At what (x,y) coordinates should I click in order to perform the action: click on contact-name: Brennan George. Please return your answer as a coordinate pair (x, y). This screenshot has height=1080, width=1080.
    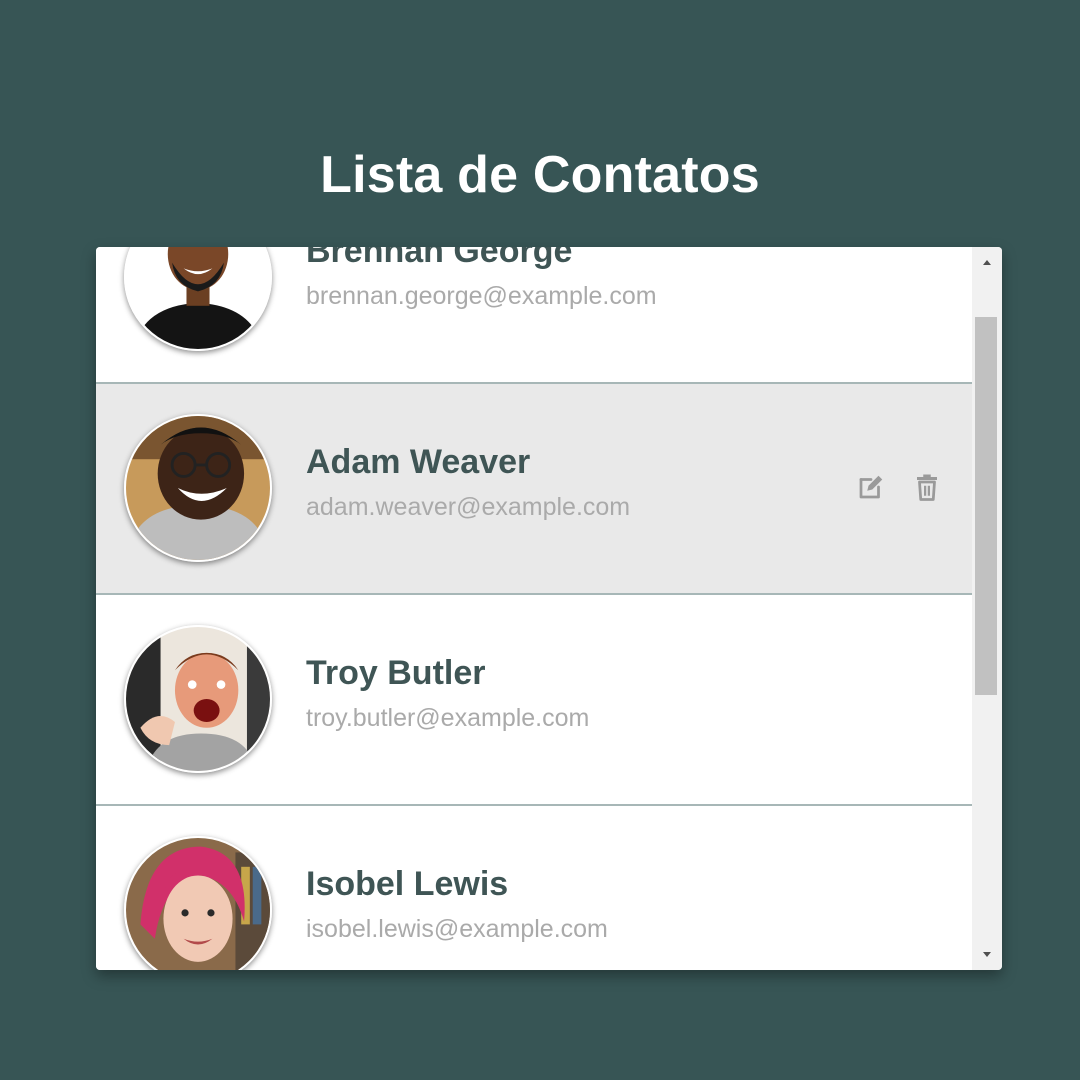
    Looking at the image, I should click on (439, 258).